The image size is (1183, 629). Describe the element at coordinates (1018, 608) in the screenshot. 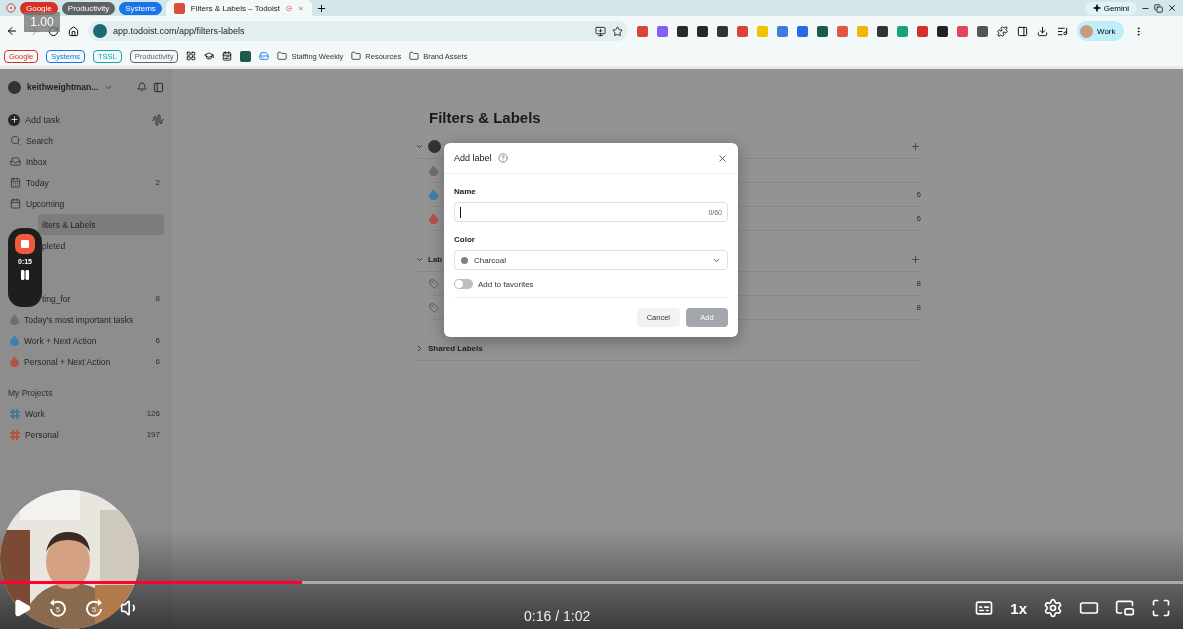

I see `speed-button: 1x` at that location.